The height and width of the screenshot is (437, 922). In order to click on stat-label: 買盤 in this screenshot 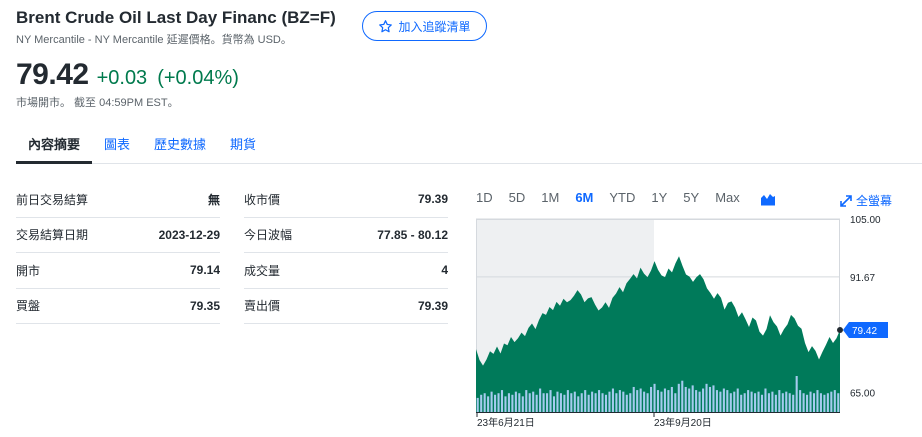, I will do `click(28, 306)`.